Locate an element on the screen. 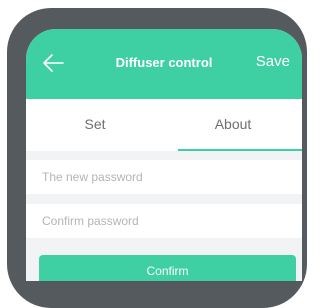 This screenshot has width=320, height=308. tab-bar: Set About is located at coordinates (164, 125).